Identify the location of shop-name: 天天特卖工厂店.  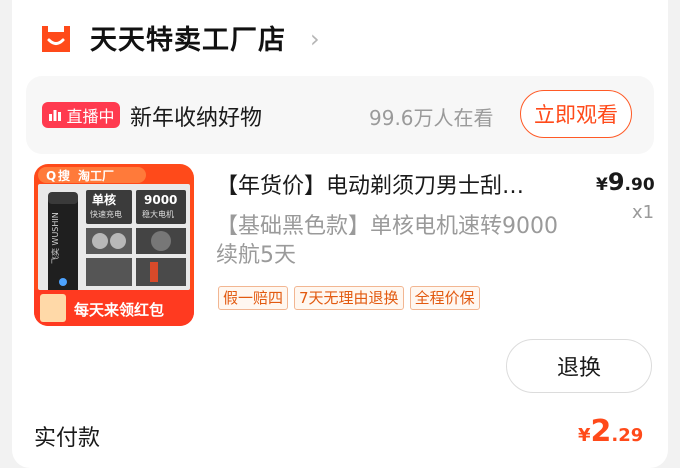
(188, 37).